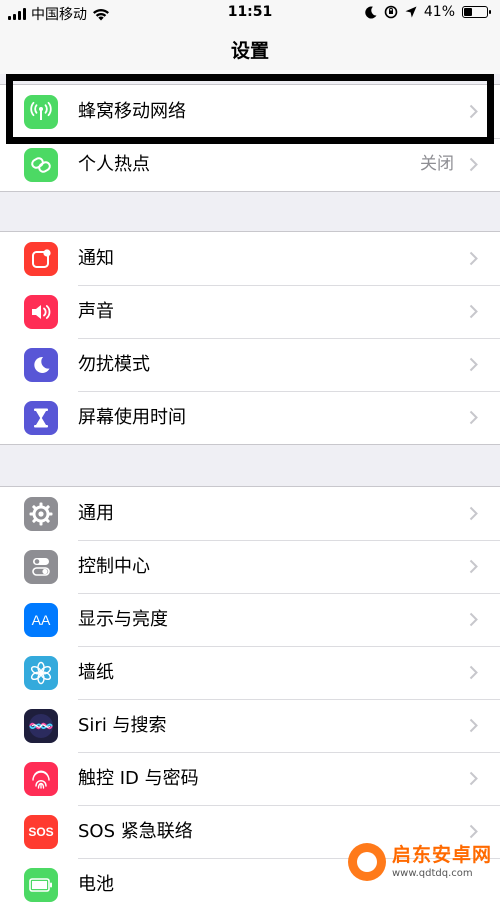  What do you see at coordinates (114, 364) in the screenshot?
I see `settings-row-label: 勿扰模式` at bounding box center [114, 364].